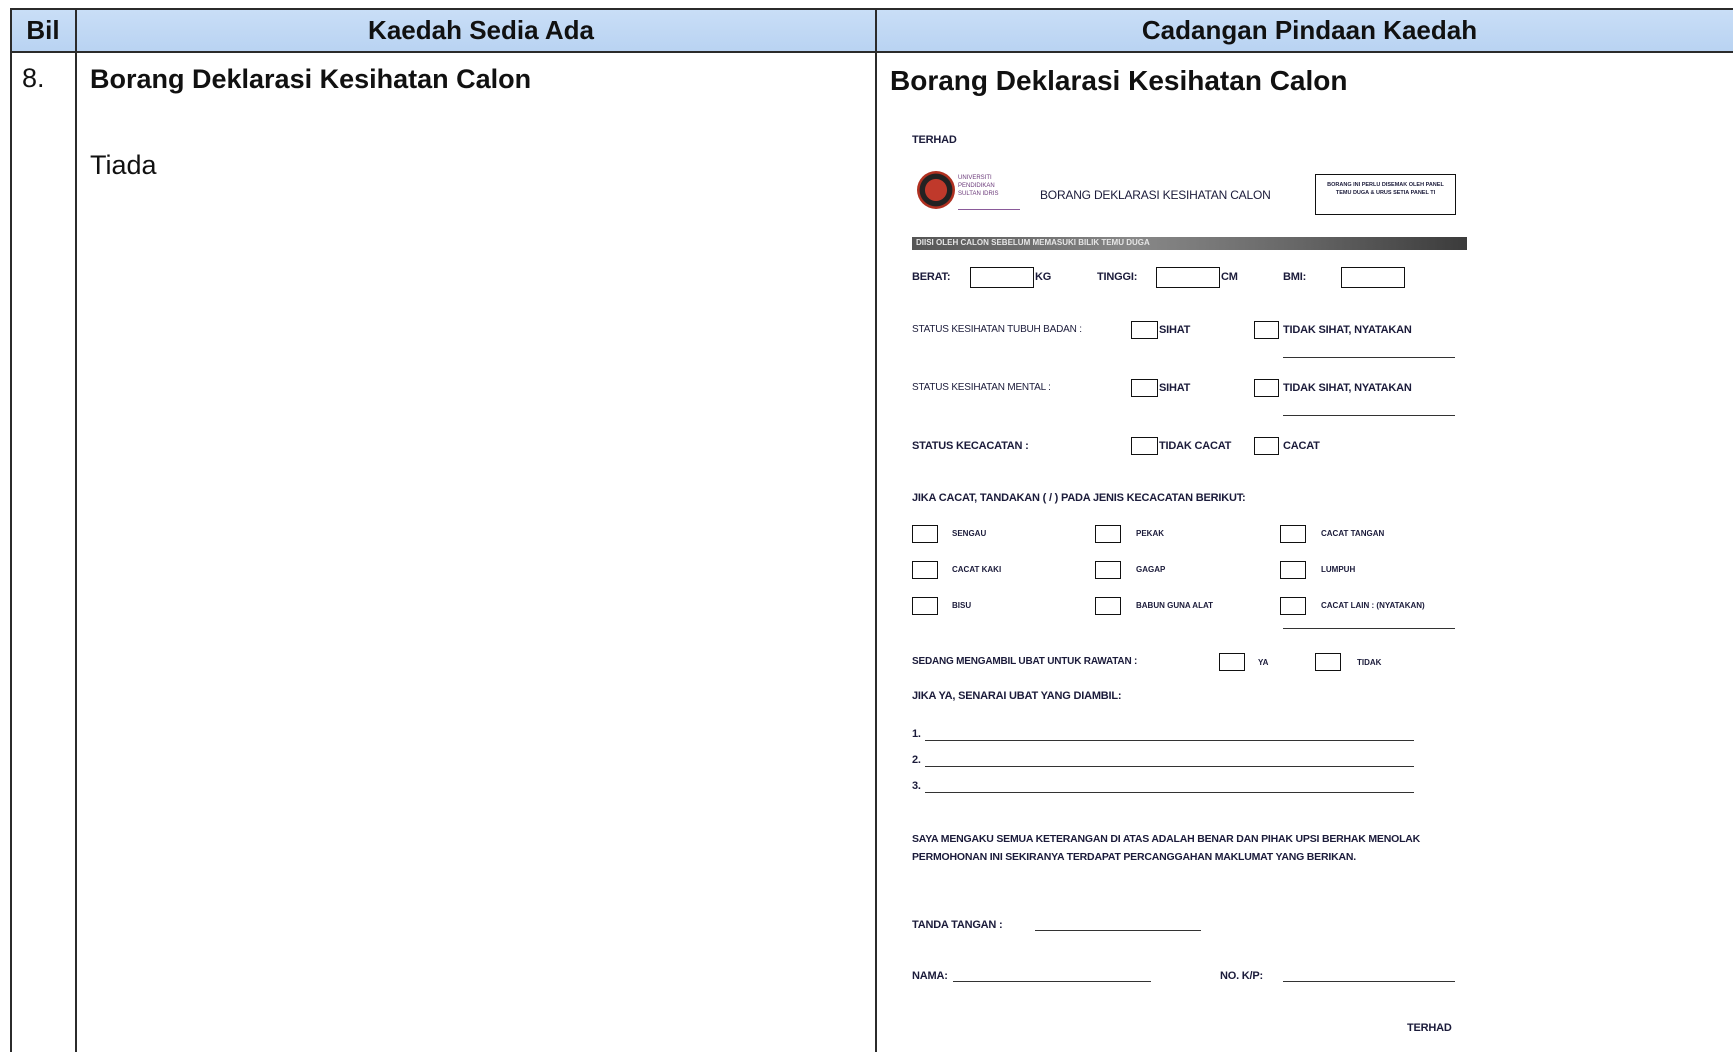 Image resolution: width=1733 pixels, height=1052 pixels. What do you see at coordinates (1017, 696) in the screenshot?
I see `senarai-ubat-label: JIKA YA, SENARAI UBAT YANG DIAMBIL:` at bounding box center [1017, 696].